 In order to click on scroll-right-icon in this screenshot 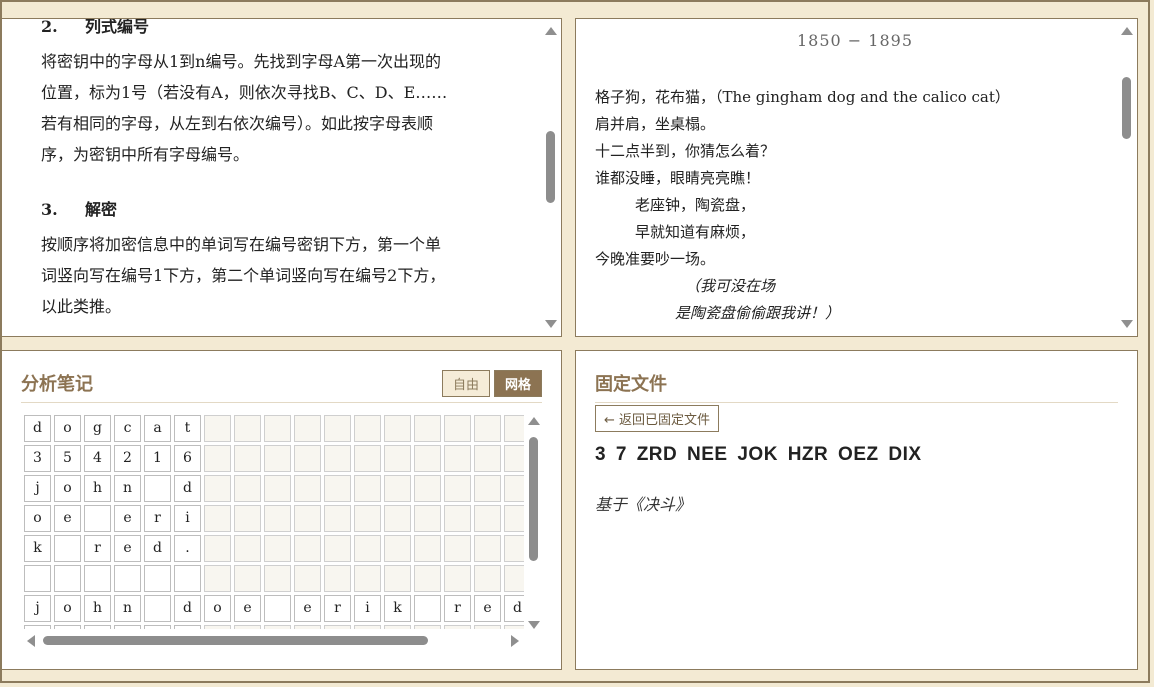, I will do `click(515, 641)`.